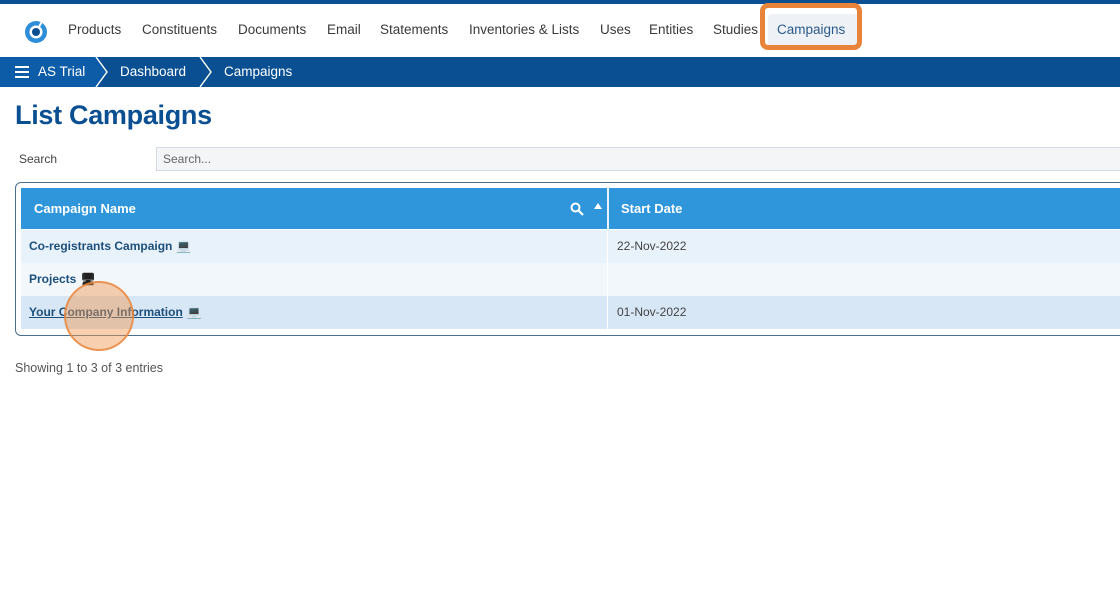 This screenshot has width=1120, height=596. What do you see at coordinates (651, 208) in the screenshot?
I see `column-header-start-date: Start Date` at bounding box center [651, 208].